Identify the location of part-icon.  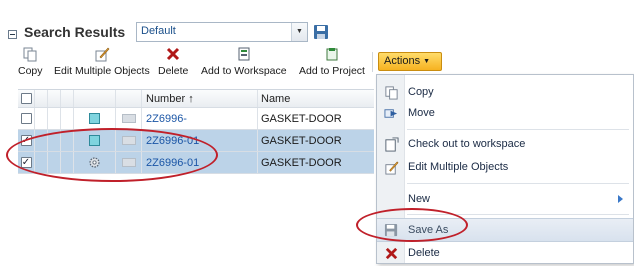
(94, 118).